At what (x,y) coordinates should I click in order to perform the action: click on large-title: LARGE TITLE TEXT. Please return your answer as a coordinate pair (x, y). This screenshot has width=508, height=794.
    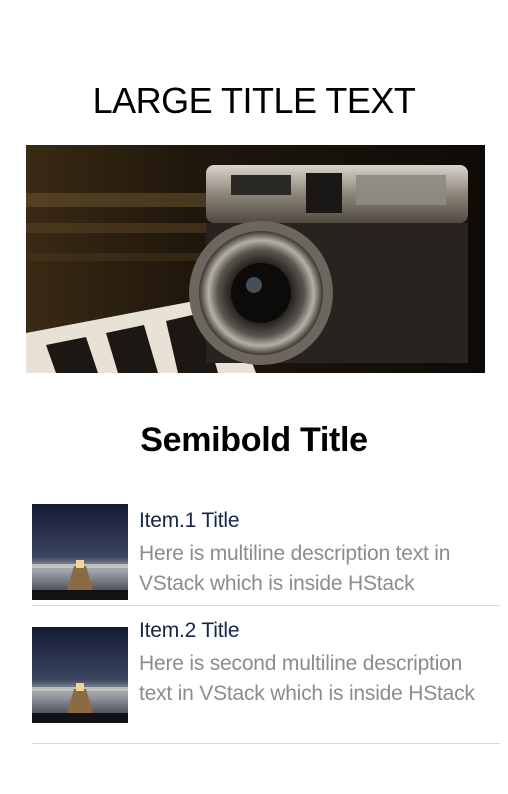
    Looking at the image, I should click on (254, 100).